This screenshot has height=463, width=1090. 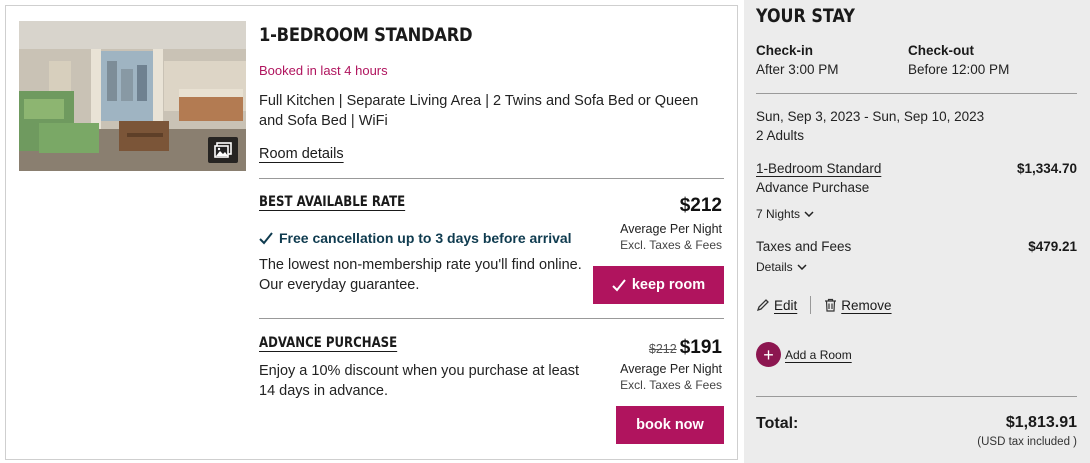 What do you see at coordinates (785, 50) in the screenshot?
I see `checkin-label: Check-in` at bounding box center [785, 50].